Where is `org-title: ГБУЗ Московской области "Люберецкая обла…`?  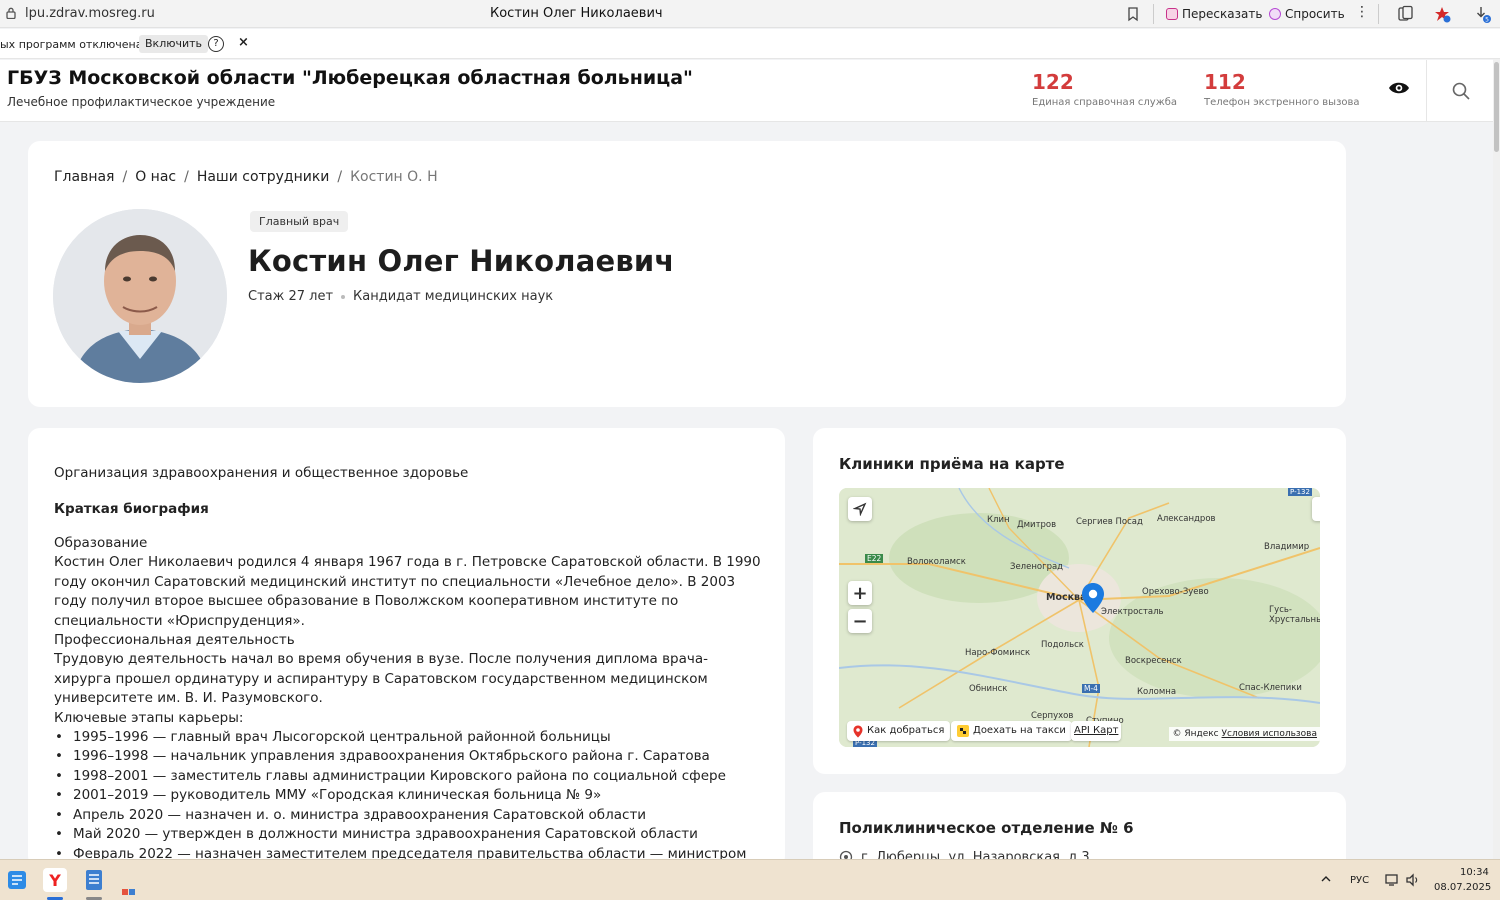
org-title: ГБУЗ Московской области "Люберецкая обла… is located at coordinates (350, 78).